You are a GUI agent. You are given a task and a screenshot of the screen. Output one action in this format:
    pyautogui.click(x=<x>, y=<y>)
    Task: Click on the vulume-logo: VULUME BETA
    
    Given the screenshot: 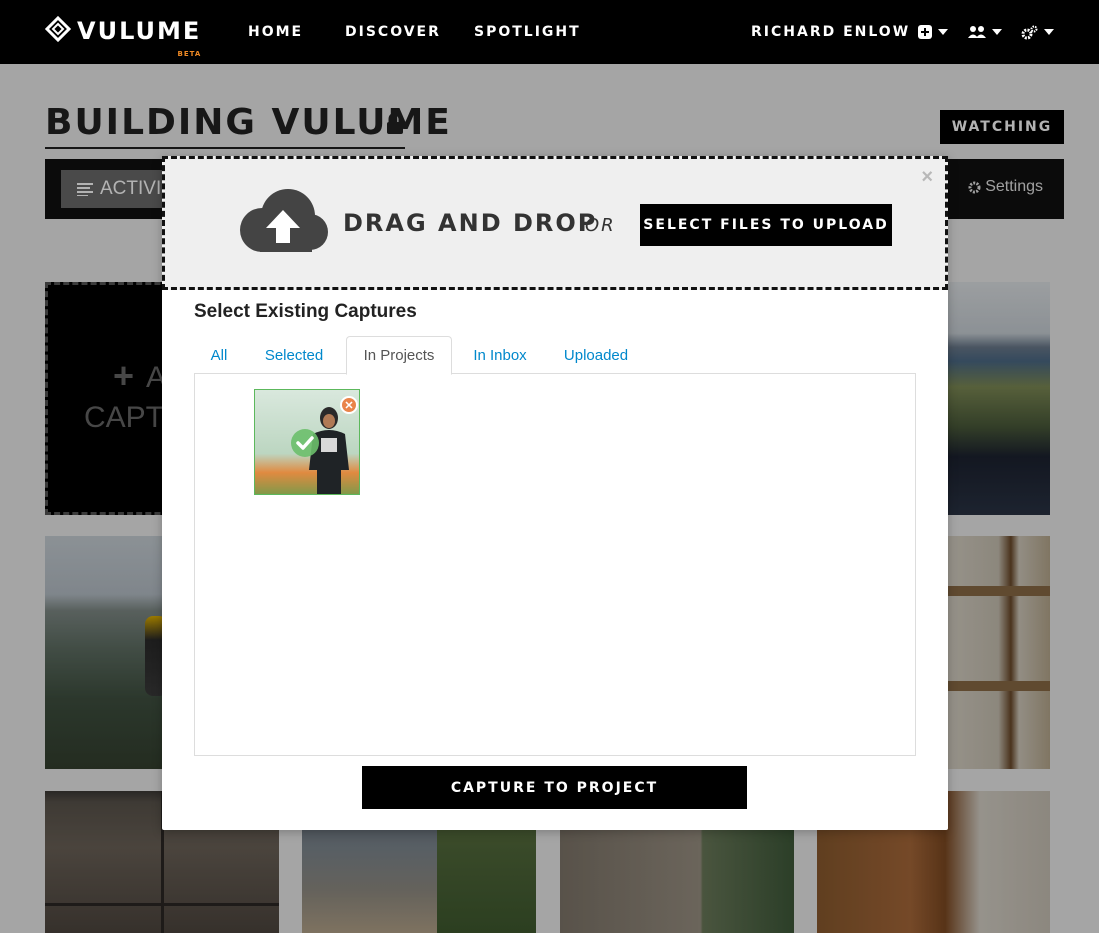 What is the action you would take?
    pyautogui.click(x=123, y=37)
    